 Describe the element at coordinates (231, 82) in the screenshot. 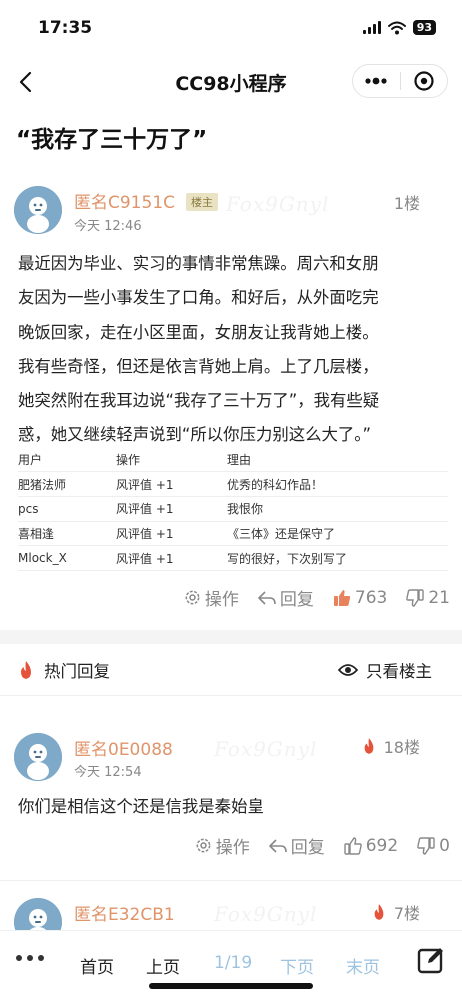

I see `nav-bar: CC98小程序` at that location.